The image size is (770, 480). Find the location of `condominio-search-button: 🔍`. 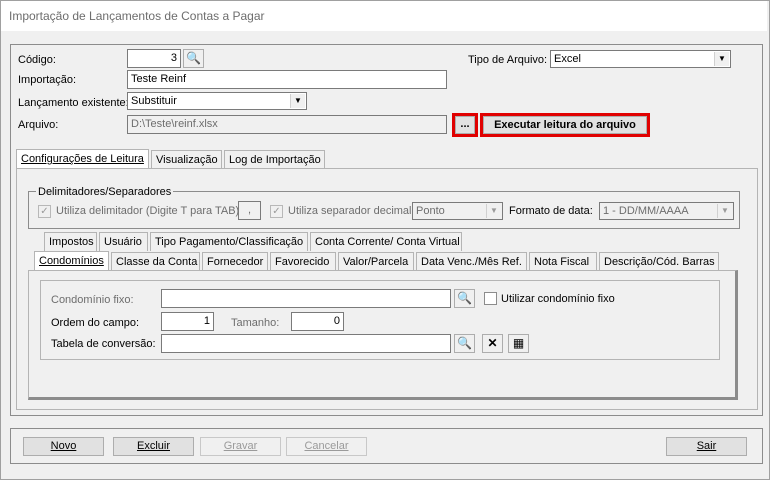

condominio-search-button: 🔍 is located at coordinates (464, 298).